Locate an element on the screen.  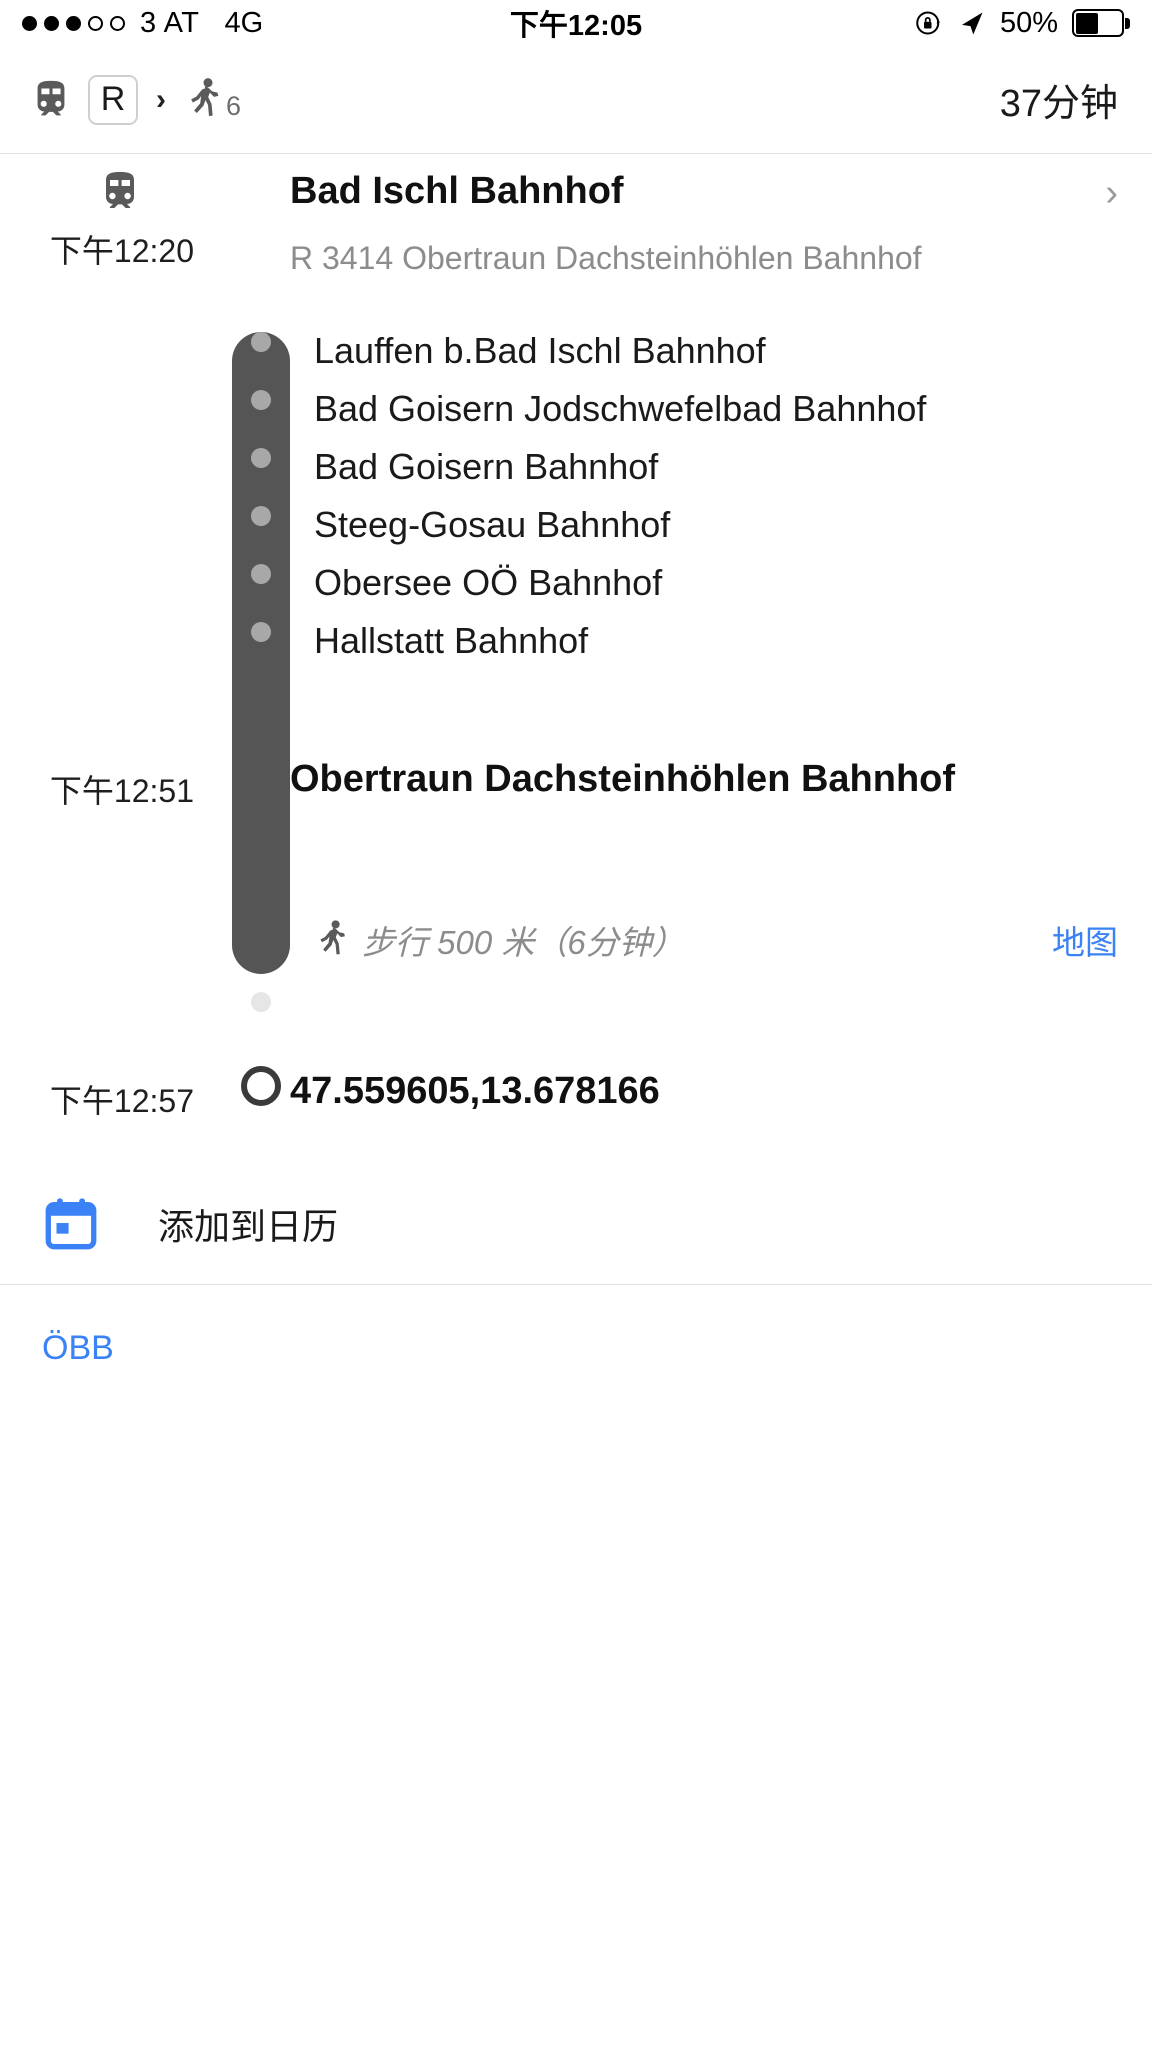
status-bar: 3 AT 4G 下午12:05 50% is located at coordinates (576, 23).